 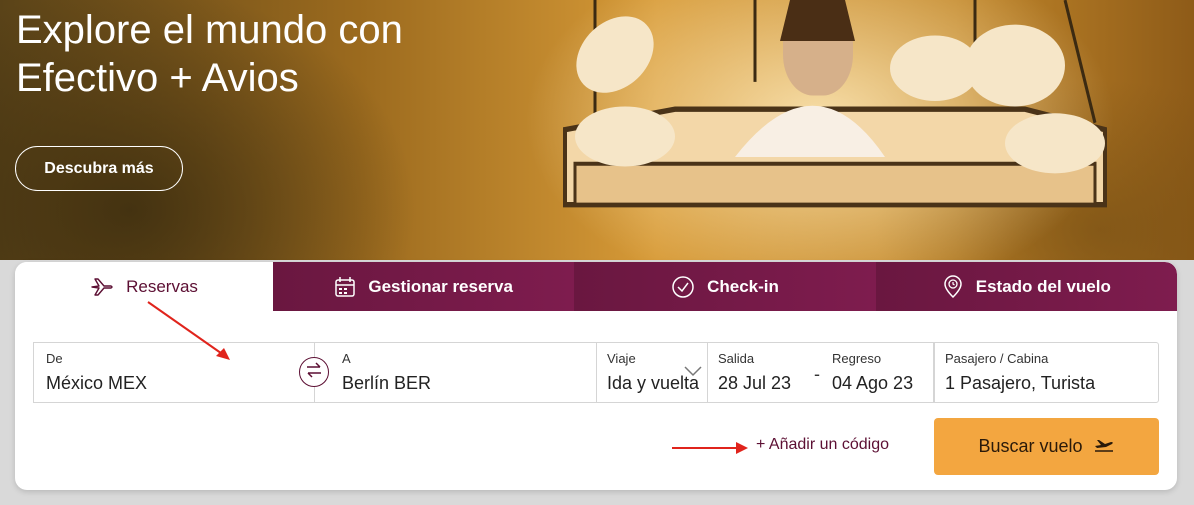 I want to click on search-flight-button: Buscar vuelo, so click(x=1046, y=446).